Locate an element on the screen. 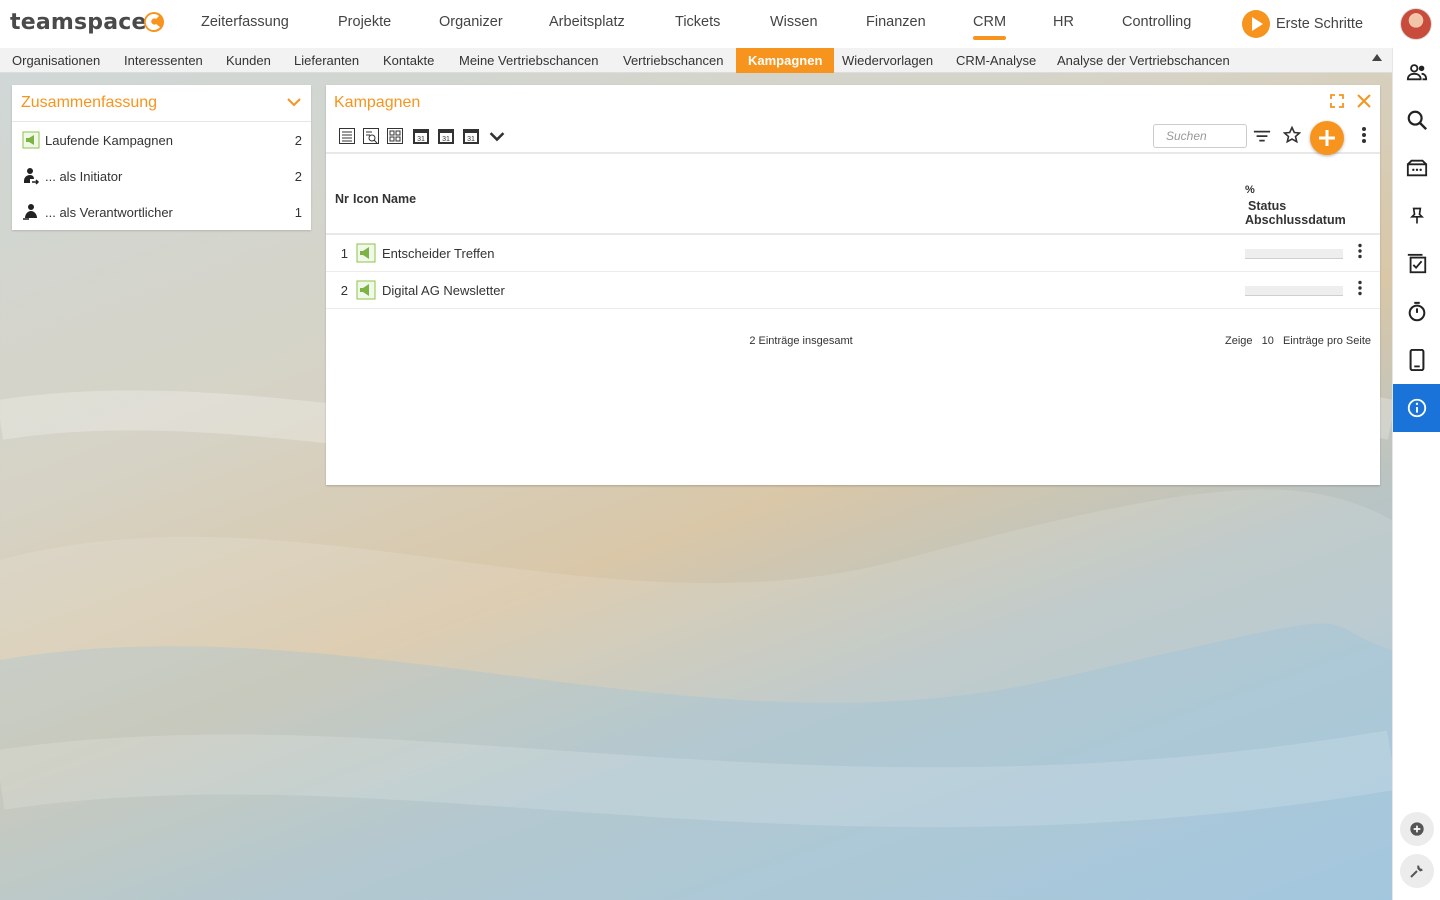 The height and width of the screenshot is (900, 1440). summary-row-laufende: Laufende Kampagnen 2 is located at coordinates (161, 140).